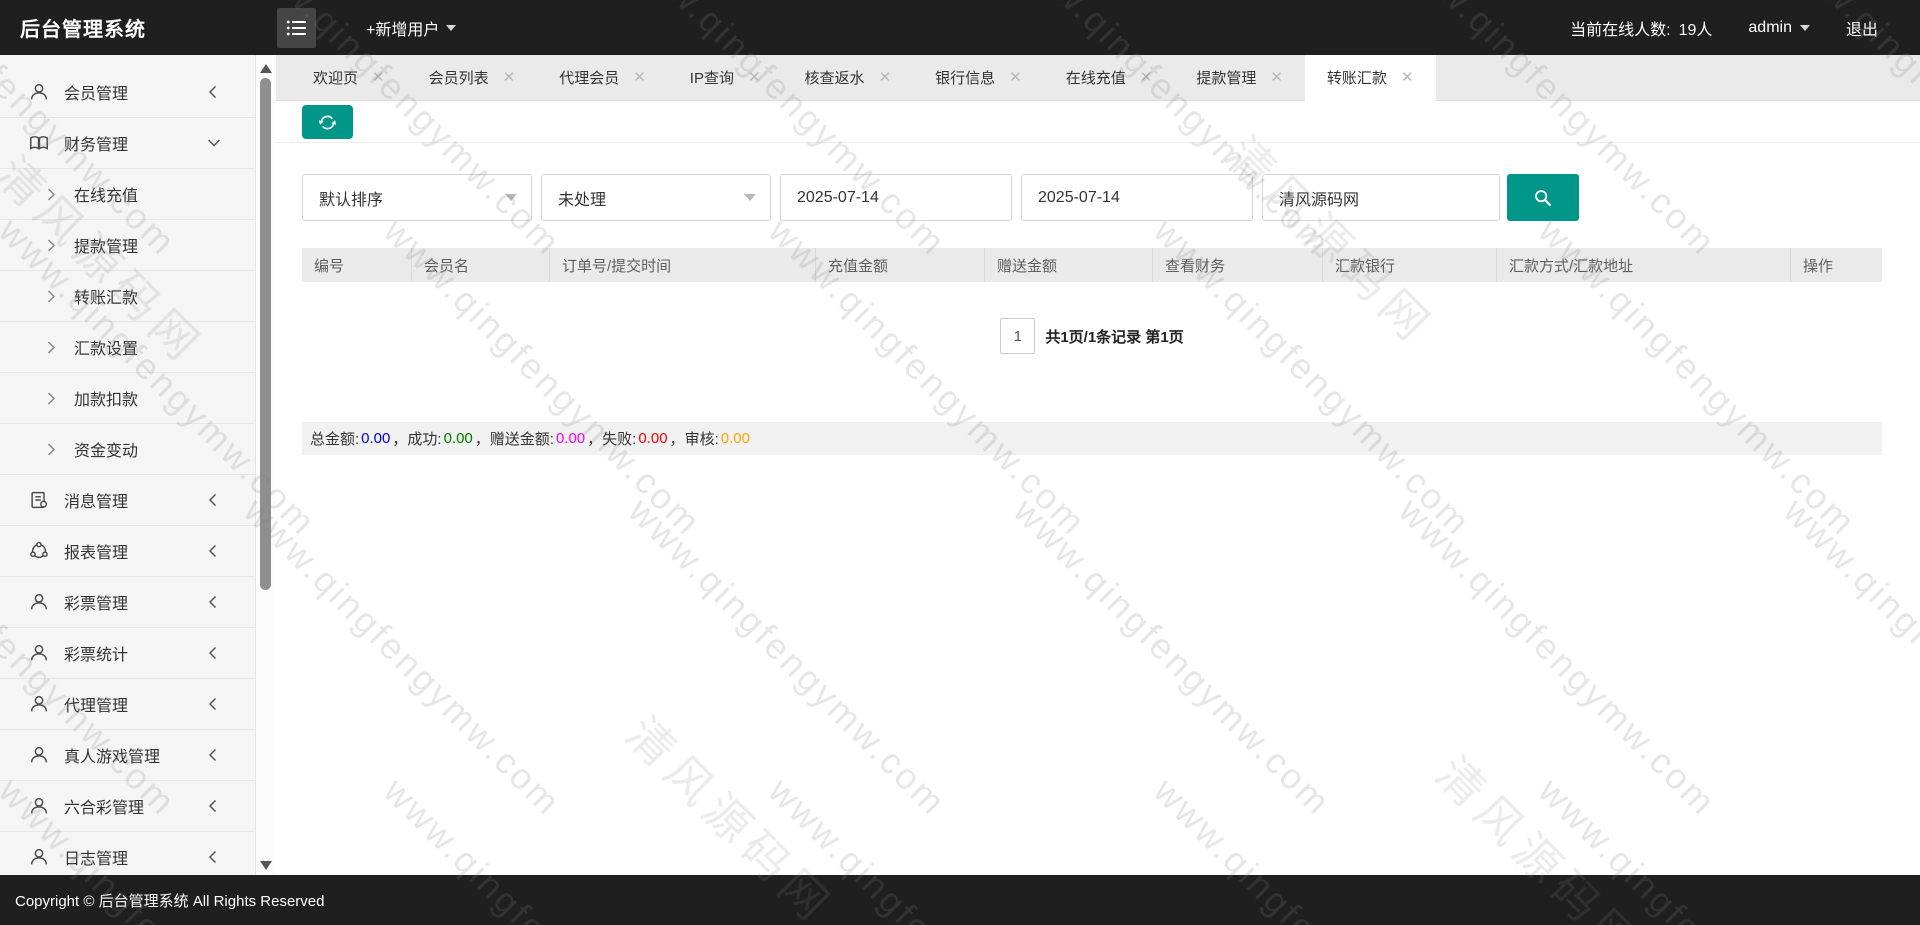  Describe the element at coordinates (1109, 77) in the screenshot. I see `tab-online-recharge: 在线充值 ✕` at that location.